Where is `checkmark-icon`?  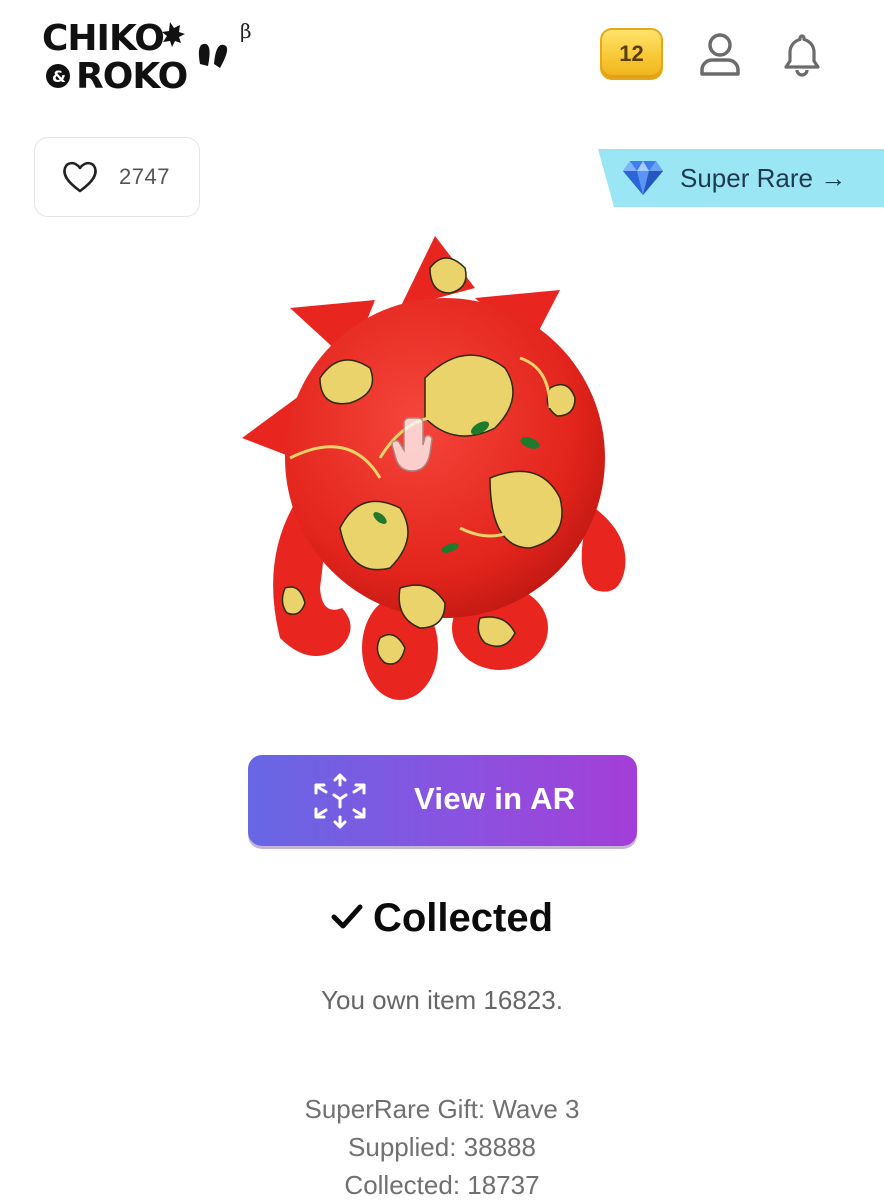 checkmark-icon is located at coordinates (347, 916).